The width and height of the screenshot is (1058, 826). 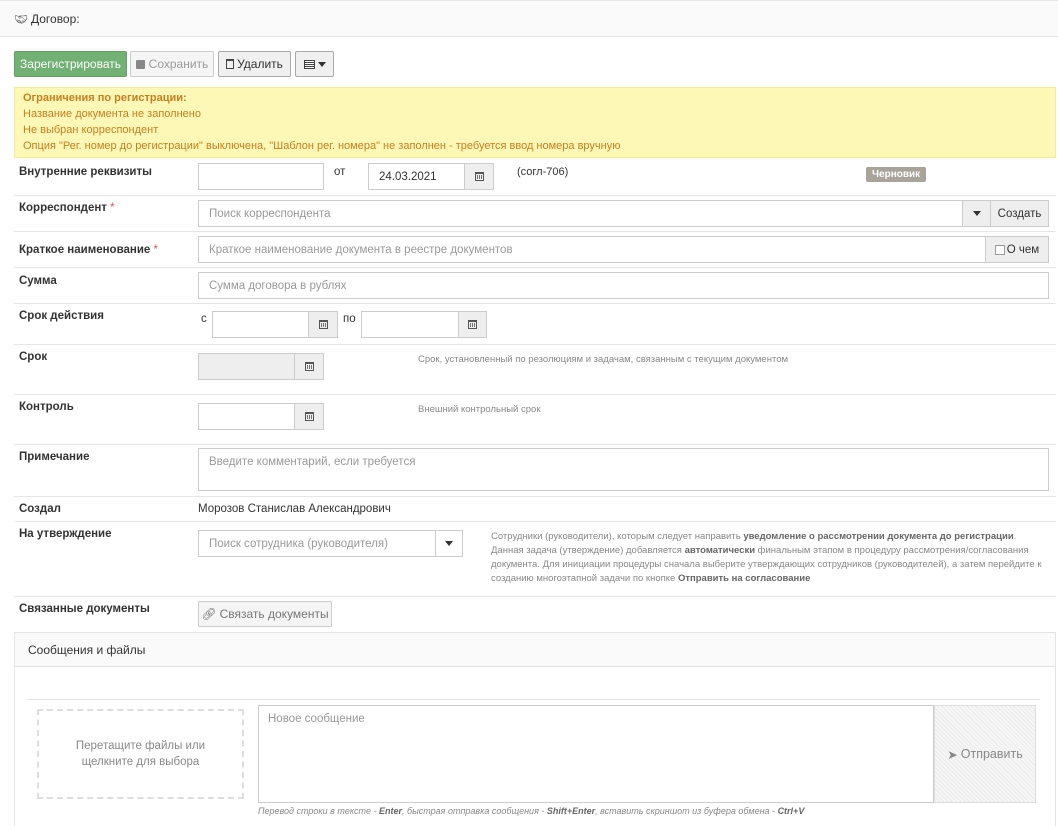 I want to click on list-icon, so click(x=309, y=64).